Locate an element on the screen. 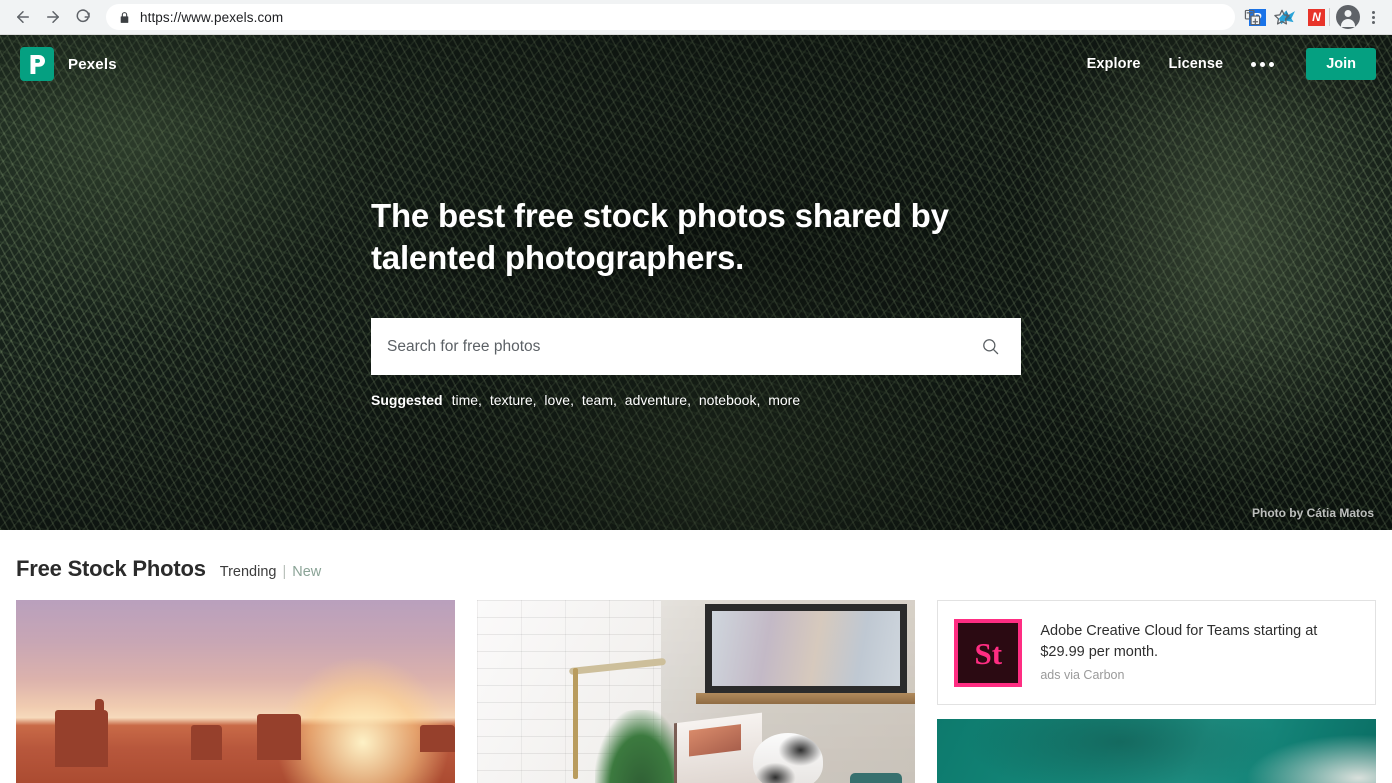 This screenshot has width=1392, height=783. back-button is located at coordinates (23, 17).